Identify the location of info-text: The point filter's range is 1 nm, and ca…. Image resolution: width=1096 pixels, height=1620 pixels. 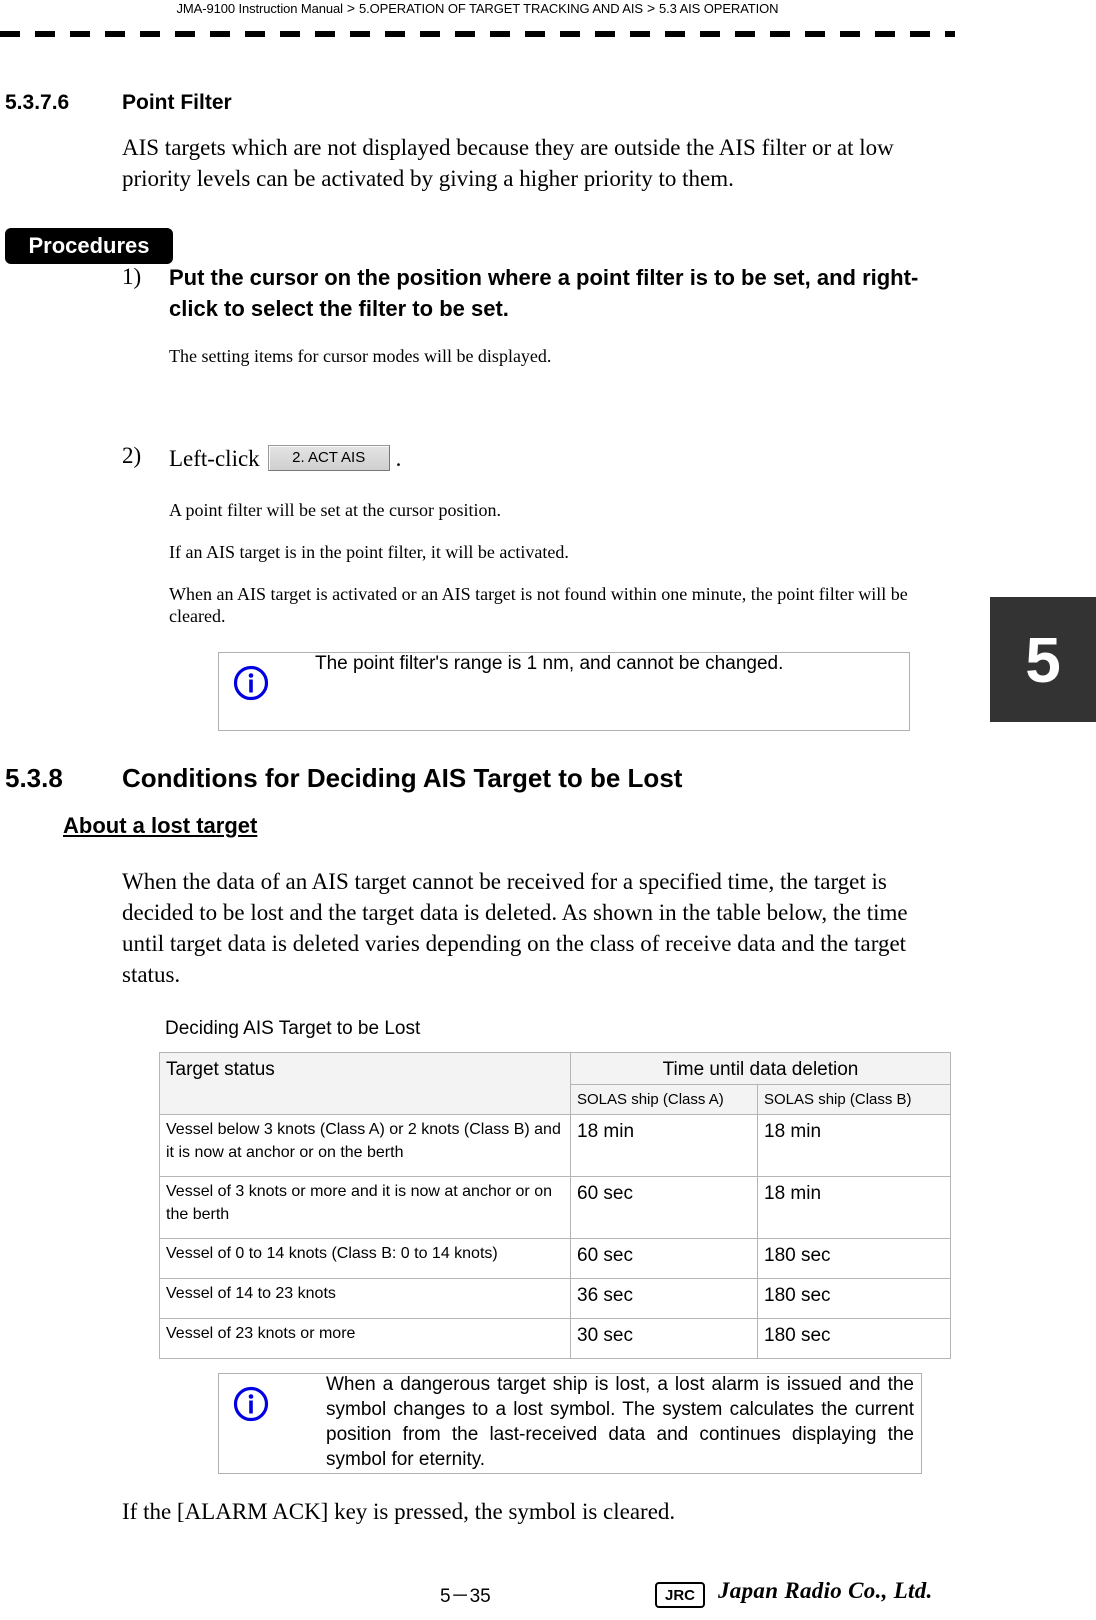
(549, 663).